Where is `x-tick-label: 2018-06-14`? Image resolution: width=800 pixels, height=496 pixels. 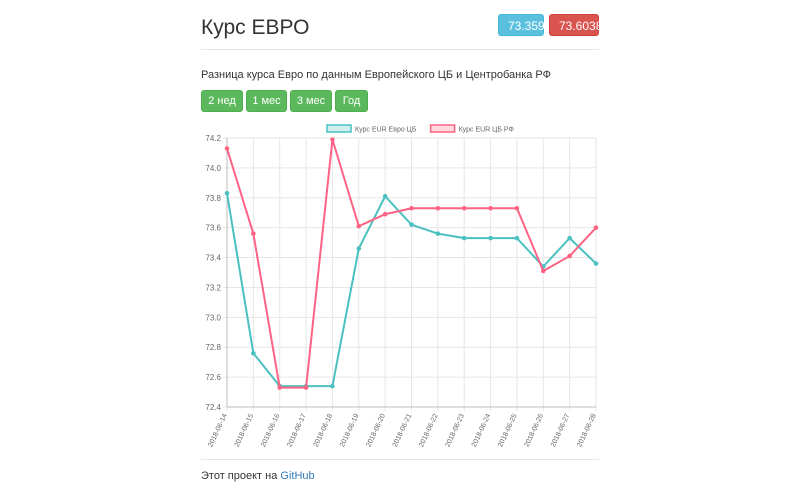
x-tick-label: 2018-06-14 is located at coordinates (218, 431).